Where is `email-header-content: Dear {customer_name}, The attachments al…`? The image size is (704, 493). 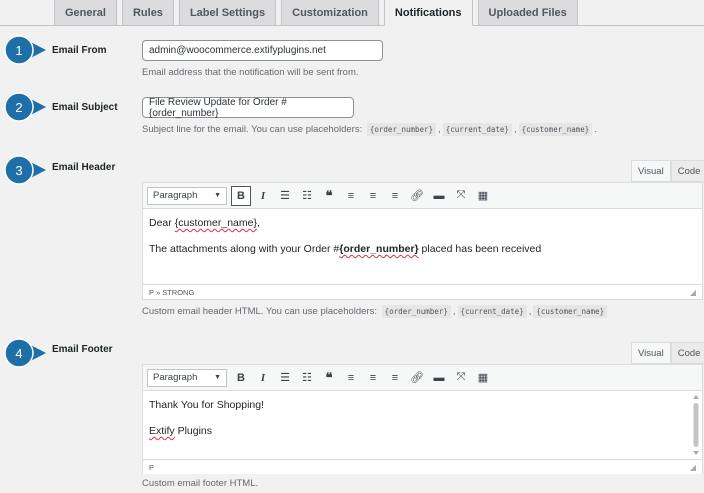
email-header-content: Dear {customer_name}, The attachments al… is located at coordinates (422, 246).